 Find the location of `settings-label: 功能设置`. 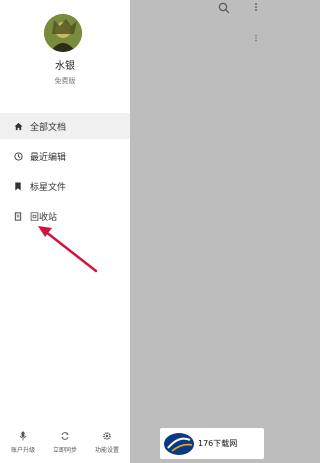

settings-label: 功能设置 is located at coordinates (106, 450).